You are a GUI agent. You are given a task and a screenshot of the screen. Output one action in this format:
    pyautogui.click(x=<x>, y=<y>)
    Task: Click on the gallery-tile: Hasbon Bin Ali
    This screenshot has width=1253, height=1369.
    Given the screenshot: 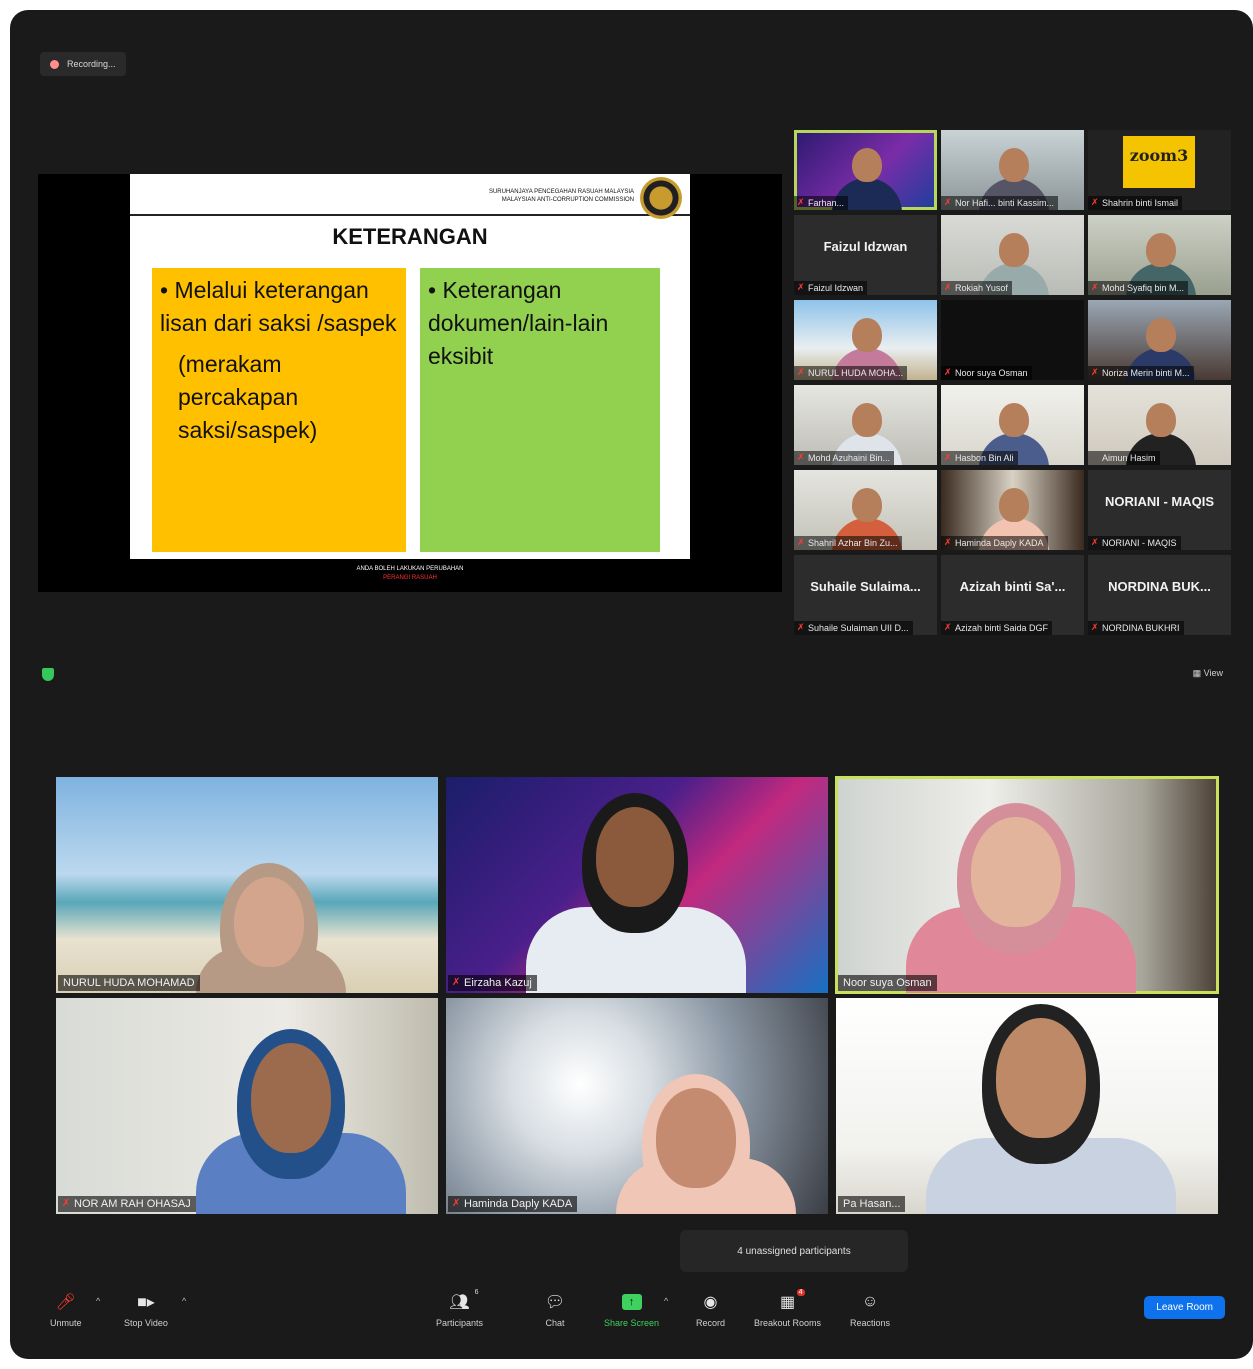 What is the action you would take?
    pyautogui.click(x=1012, y=425)
    